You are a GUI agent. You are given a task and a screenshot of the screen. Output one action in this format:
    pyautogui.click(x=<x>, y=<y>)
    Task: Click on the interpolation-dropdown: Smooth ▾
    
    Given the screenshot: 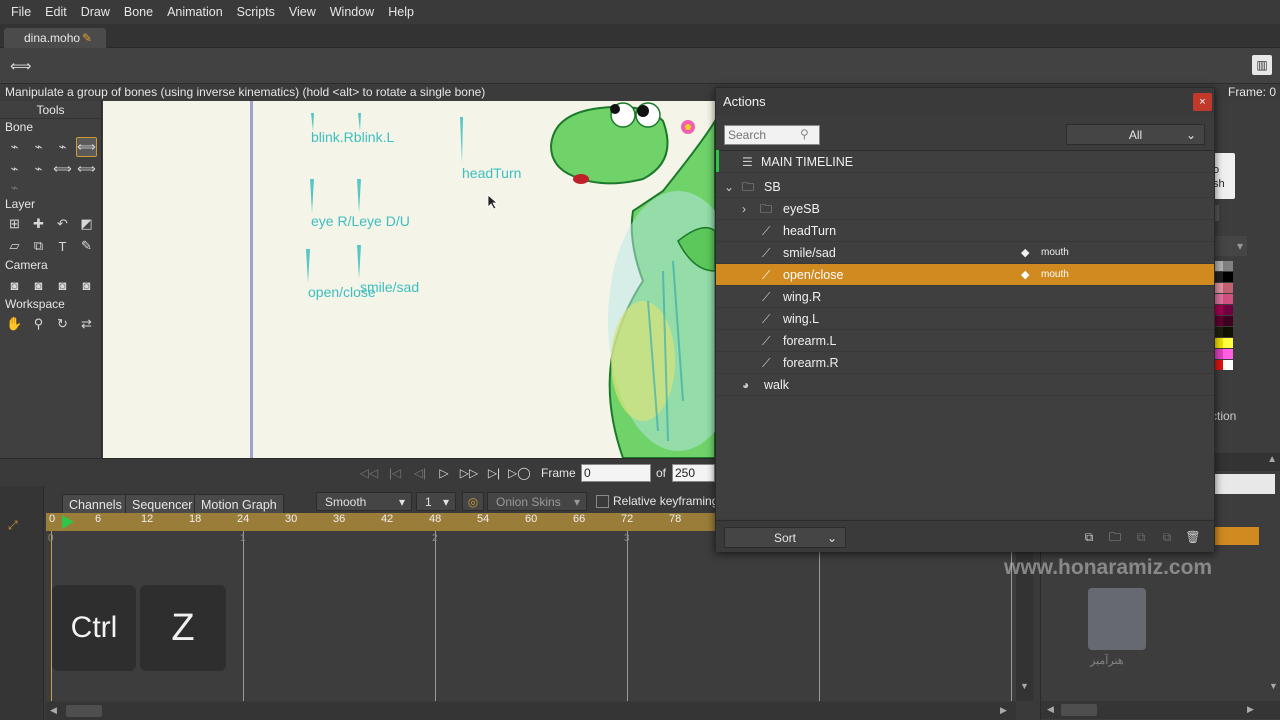 What is the action you would take?
    pyautogui.click(x=364, y=501)
    